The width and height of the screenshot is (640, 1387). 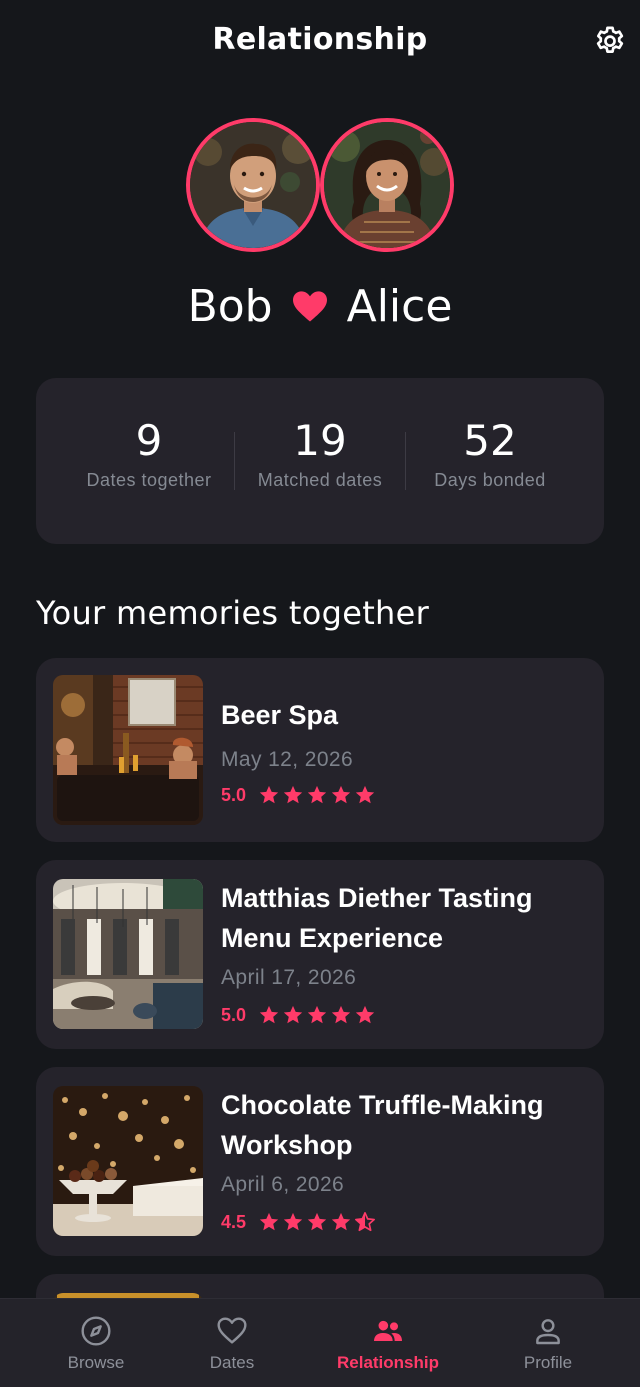 I want to click on stat-value: 52, so click(x=490, y=440).